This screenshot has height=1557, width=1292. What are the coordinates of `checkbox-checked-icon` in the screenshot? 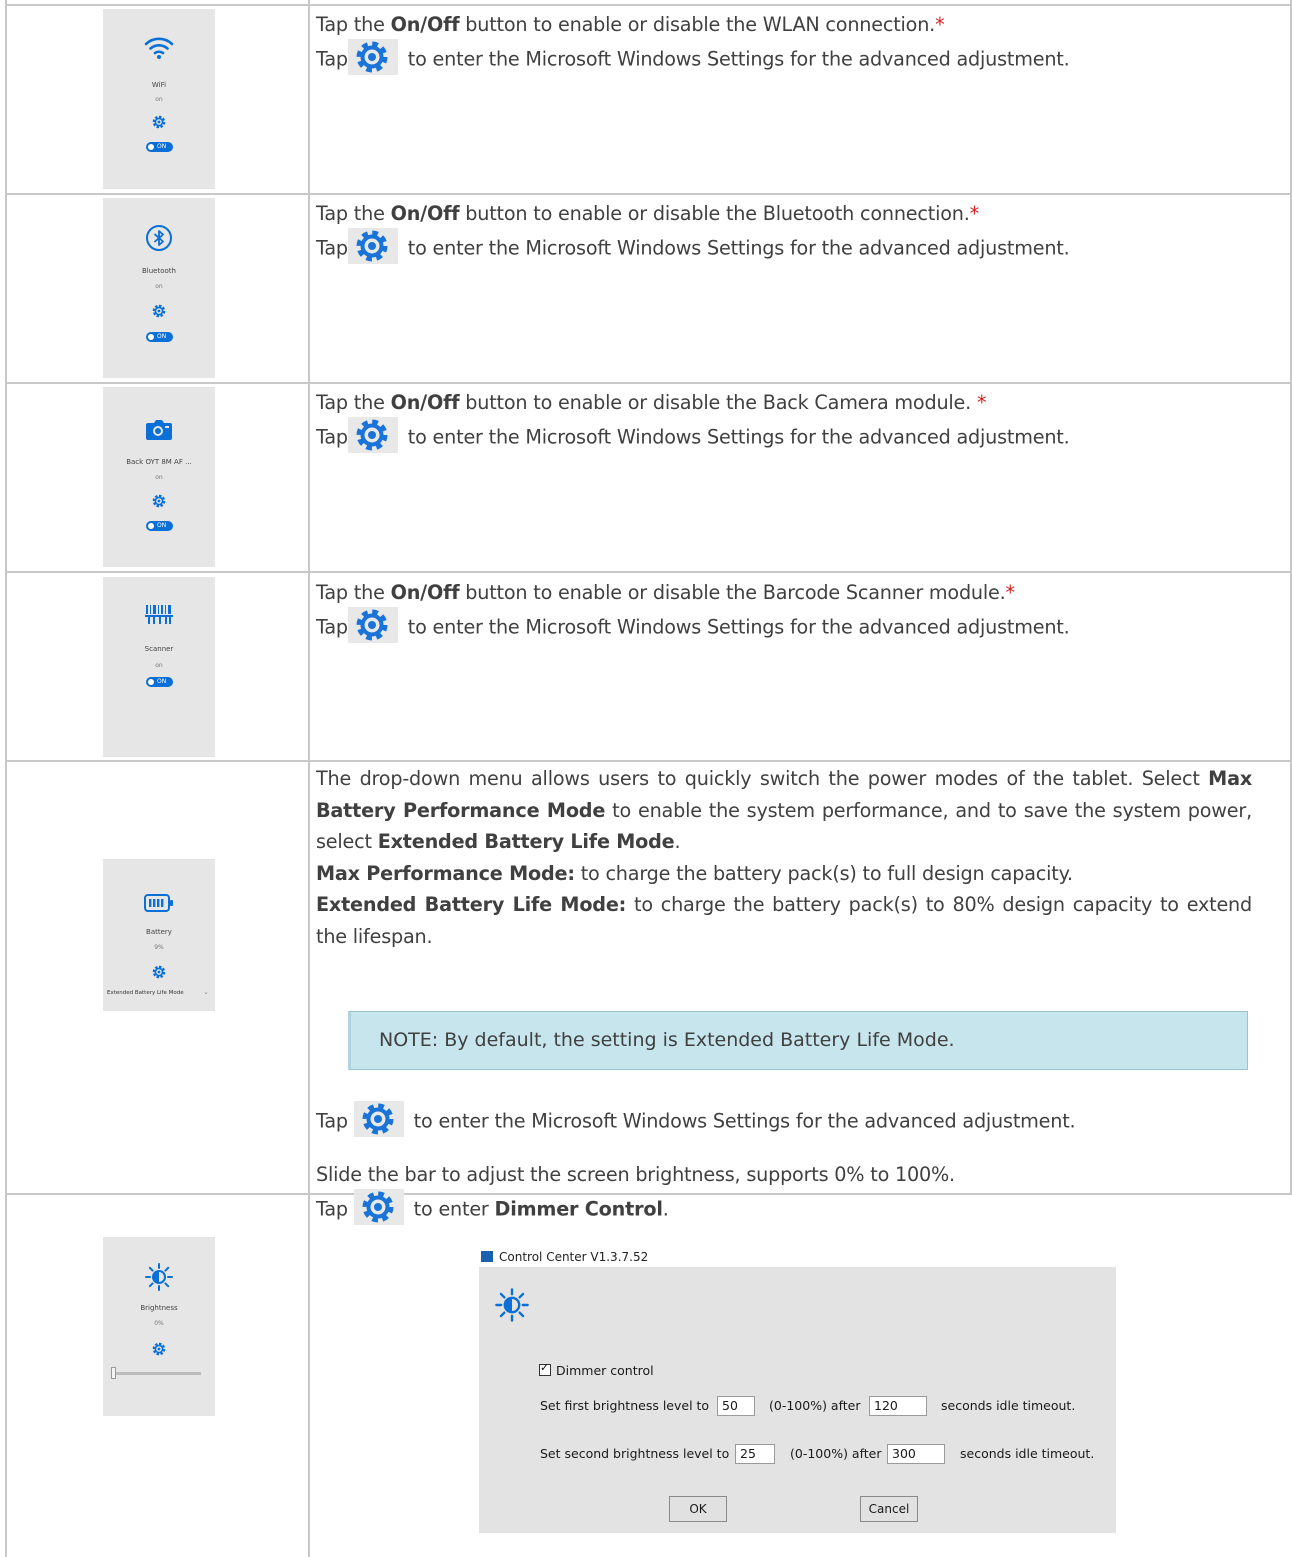 It's located at (545, 1368).